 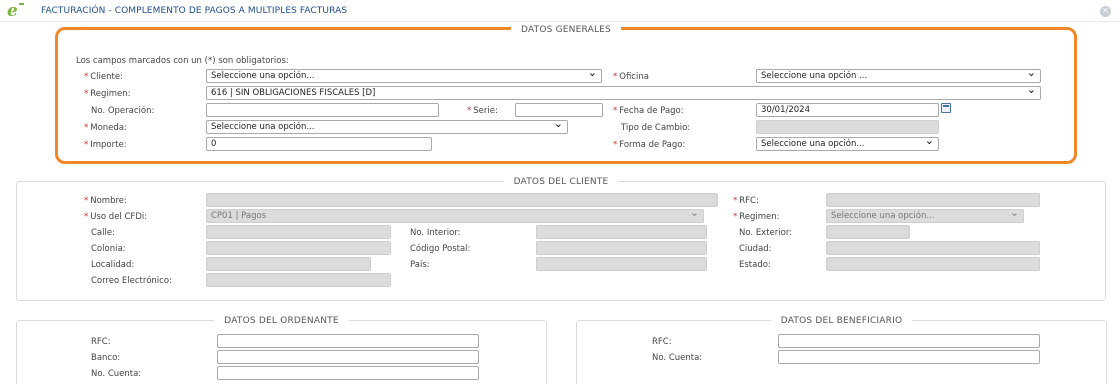 What do you see at coordinates (348, 373) in the screenshot?
I see `no-cuenta-ordenante-input` at bounding box center [348, 373].